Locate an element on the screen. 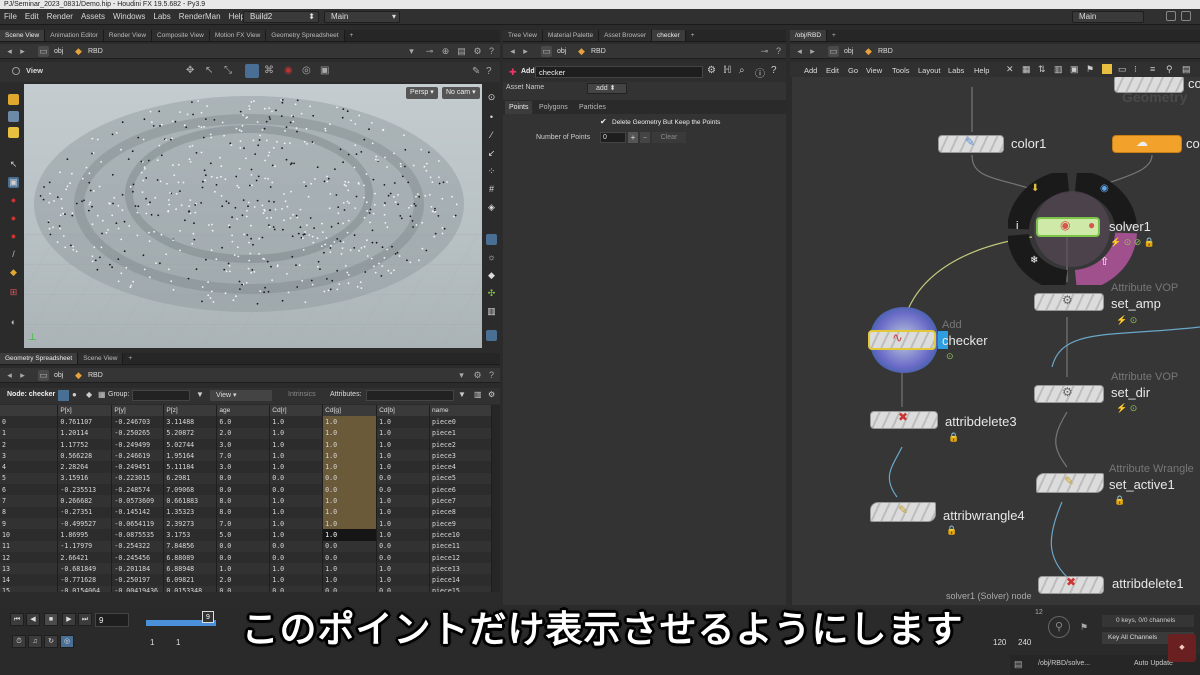 This screenshot has height=675, width=1200. group-field is located at coordinates (161, 395).